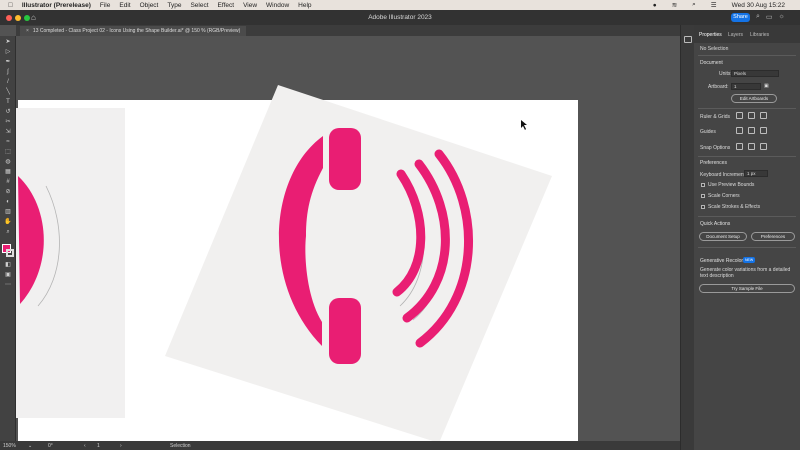 The image size is (800, 450). What do you see at coordinates (98, 446) in the screenshot?
I see `artboard-number: 1` at bounding box center [98, 446].